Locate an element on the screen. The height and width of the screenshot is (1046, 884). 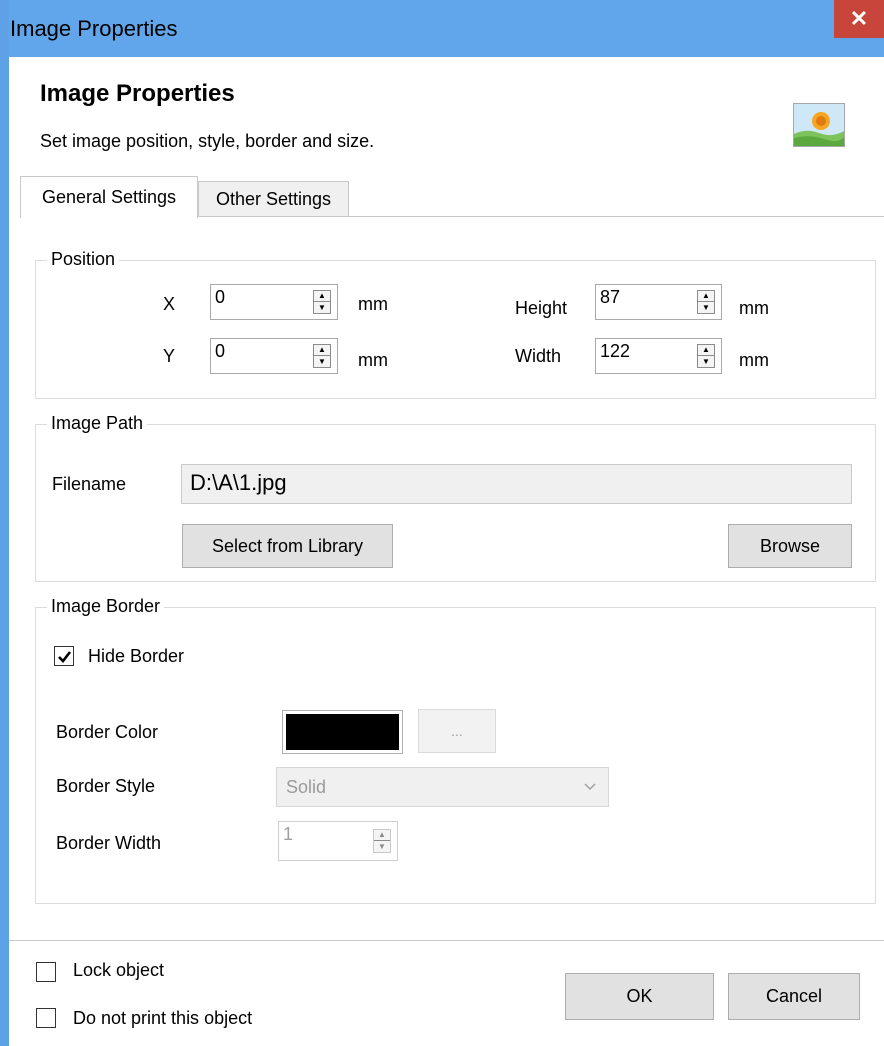
border-style-select: Solid is located at coordinates (442, 787).